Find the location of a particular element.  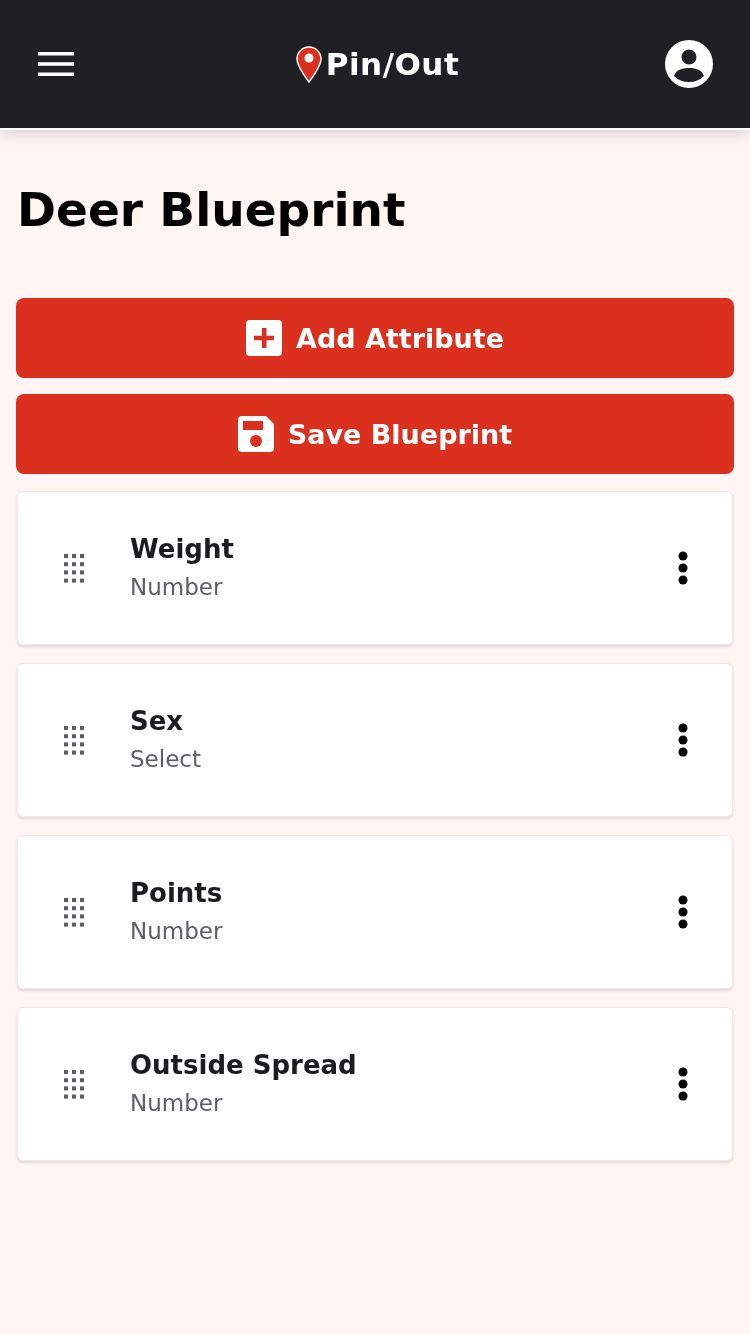

attribute-name: Sex is located at coordinates (157, 721).